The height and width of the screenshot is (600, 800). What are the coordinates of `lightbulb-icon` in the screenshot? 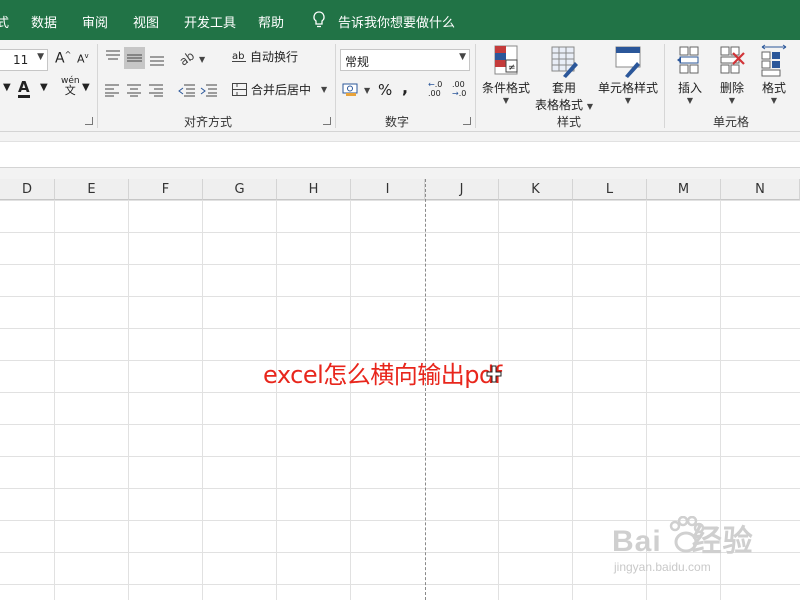 It's located at (319, 20).